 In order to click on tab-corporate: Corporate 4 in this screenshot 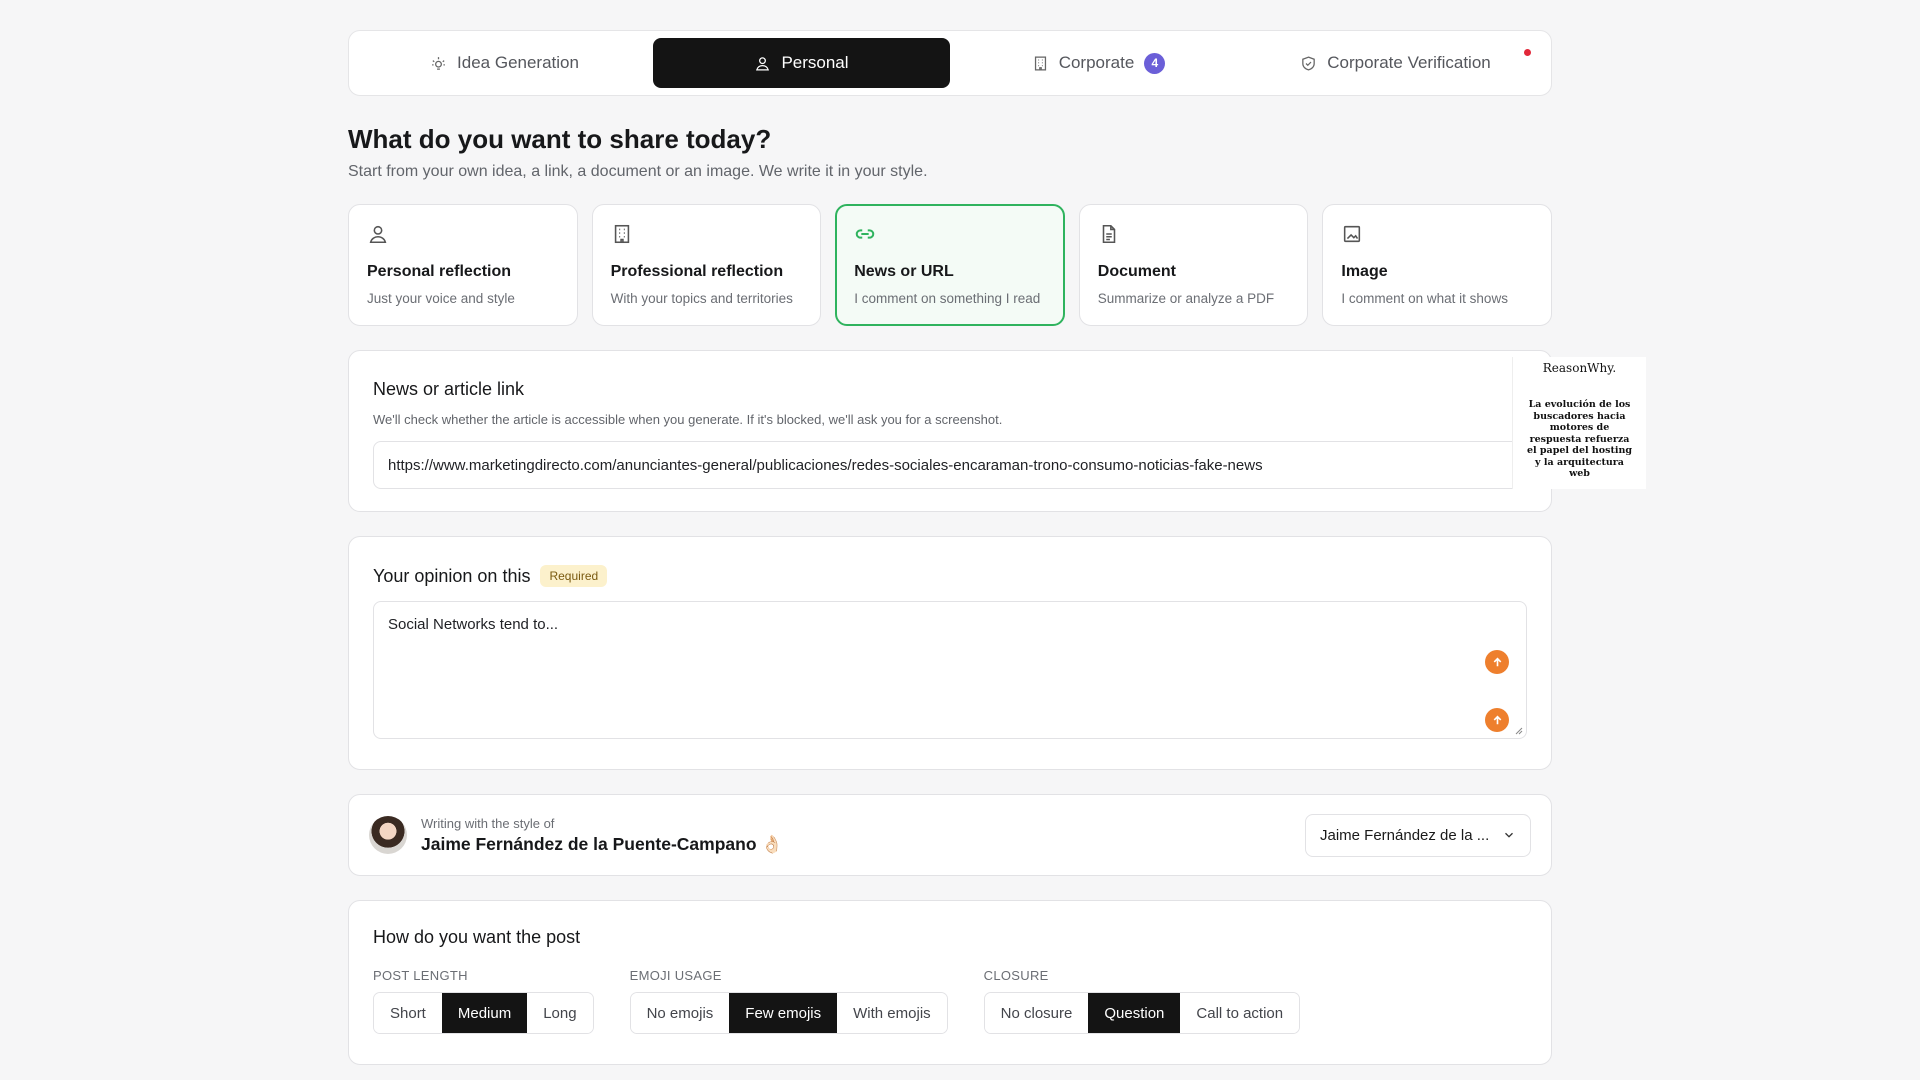, I will do `click(1098, 63)`.